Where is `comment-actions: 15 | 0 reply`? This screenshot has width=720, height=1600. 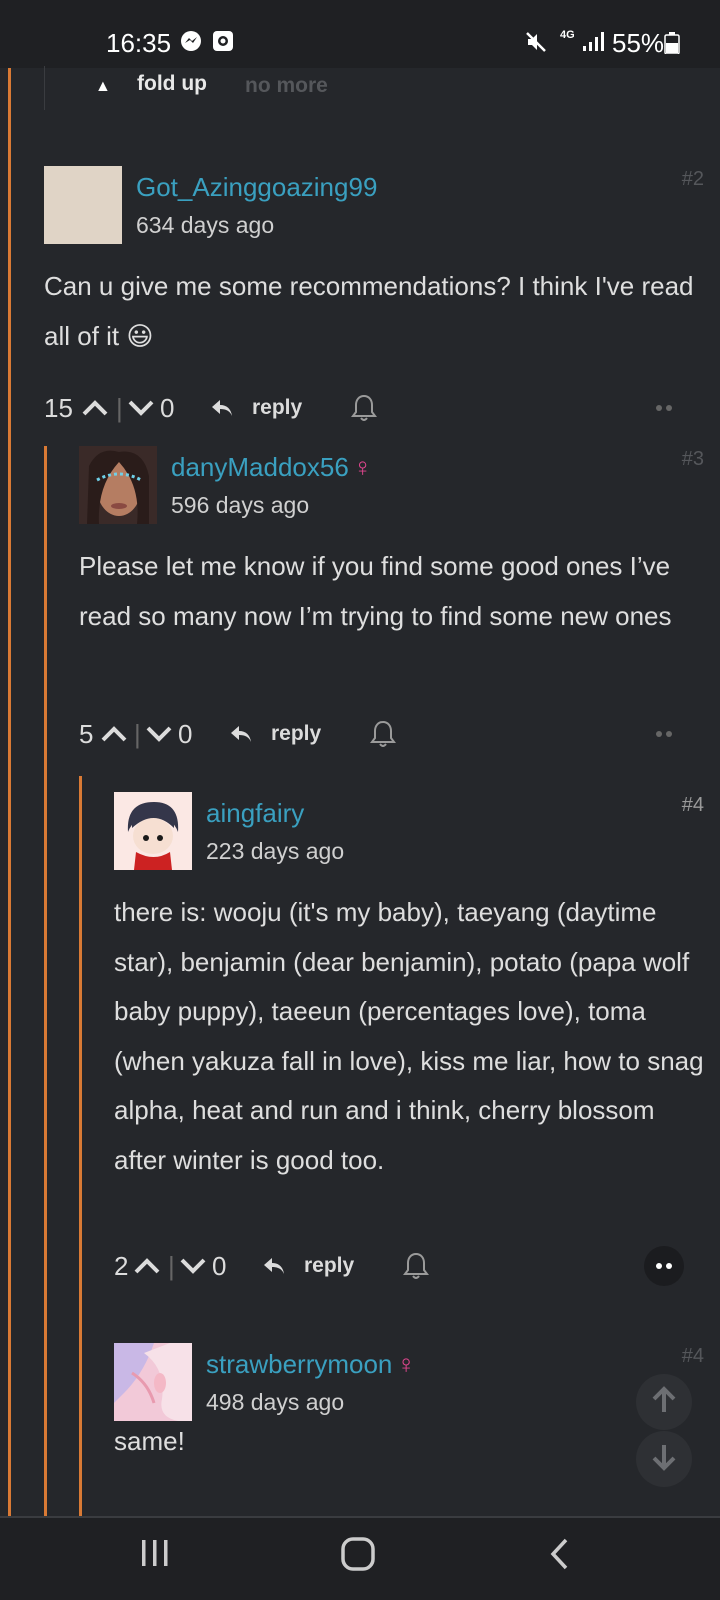
comment-actions: 15 | 0 reply is located at coordinates (374, 408).